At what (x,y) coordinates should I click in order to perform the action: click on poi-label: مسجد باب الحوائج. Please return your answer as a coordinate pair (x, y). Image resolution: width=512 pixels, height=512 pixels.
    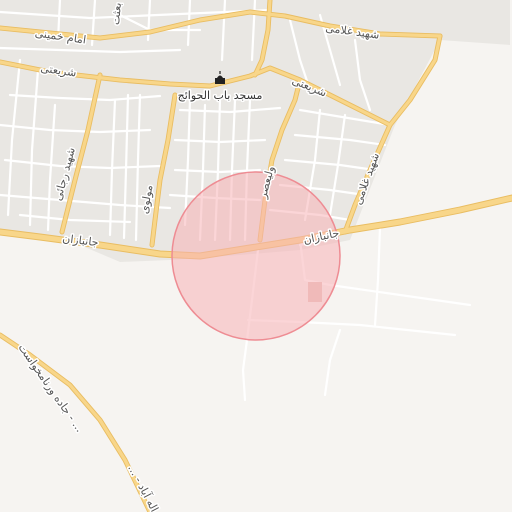
    Looking at the image, I should click on (220, 95).